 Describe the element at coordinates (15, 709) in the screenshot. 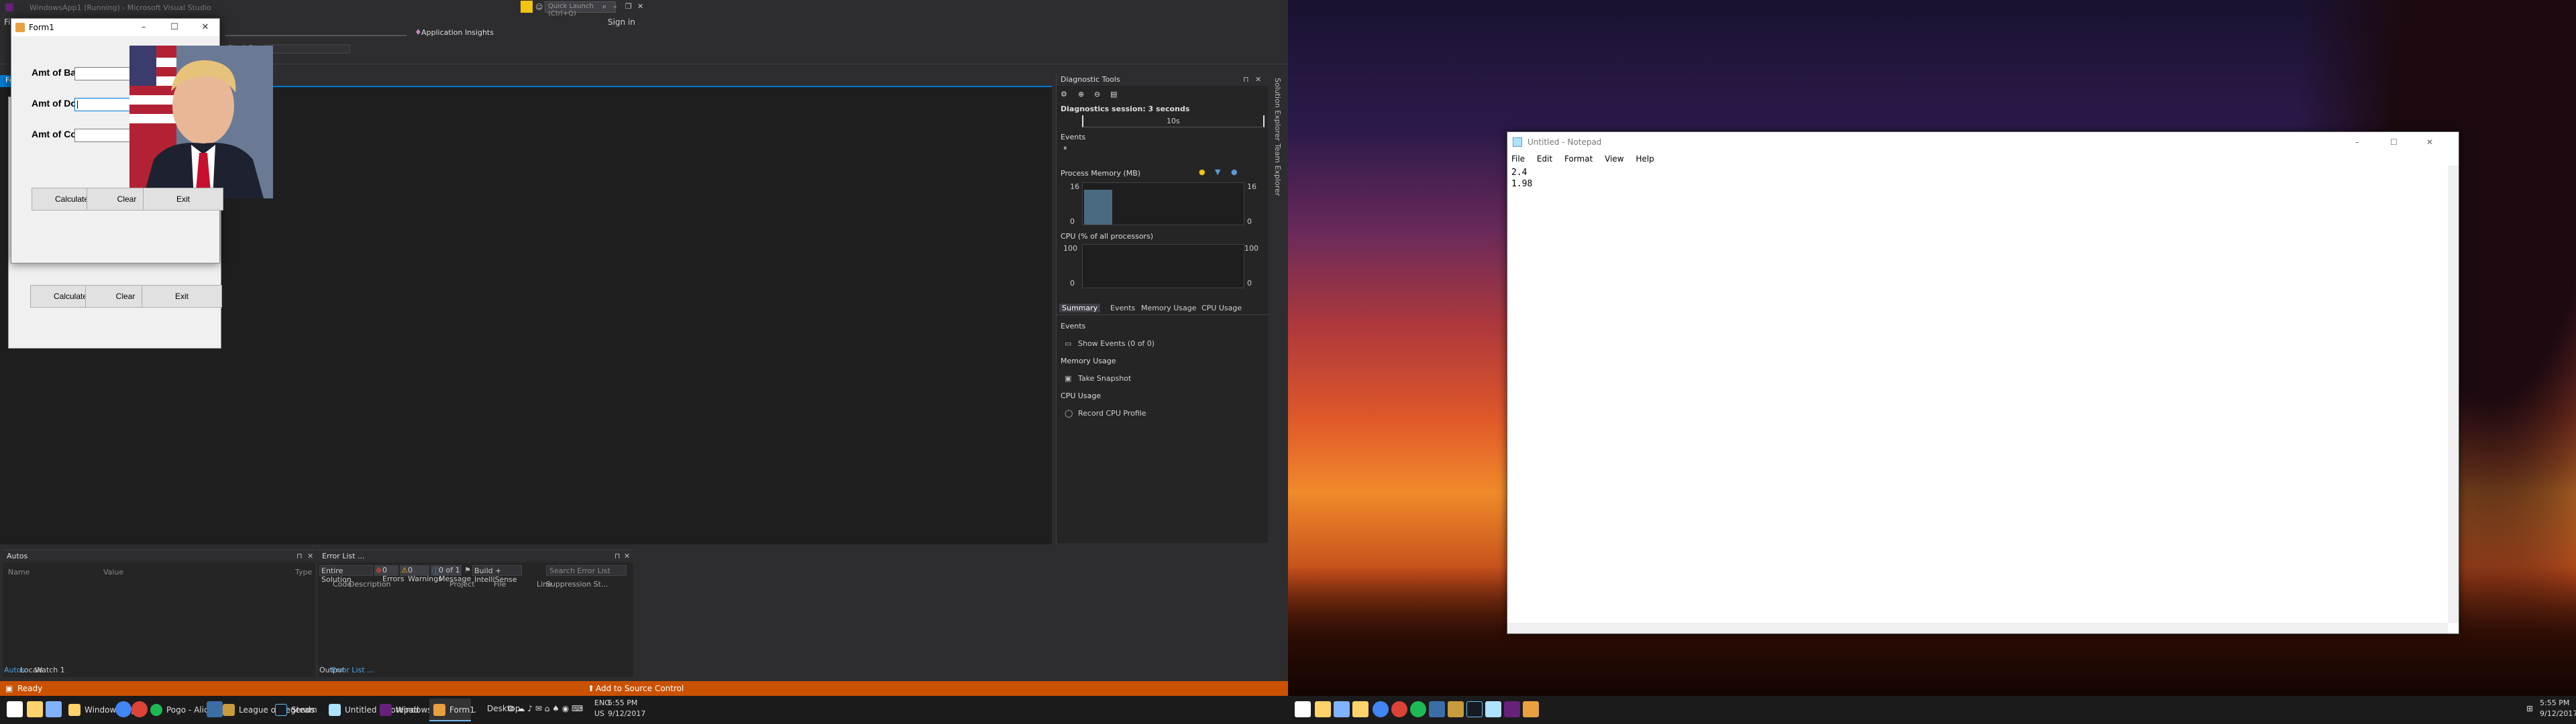

I see `start-windows-icon` at that location.